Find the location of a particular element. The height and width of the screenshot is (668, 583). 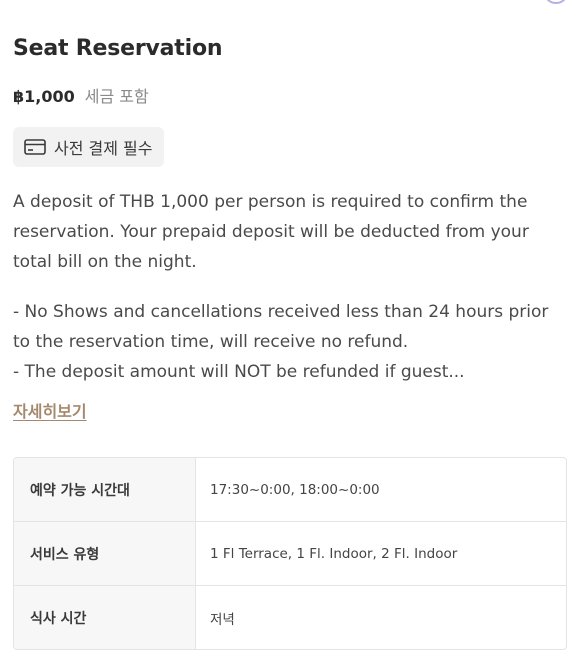

table-row: 식사 시간 저녁 is located at coordinates (290, 617).